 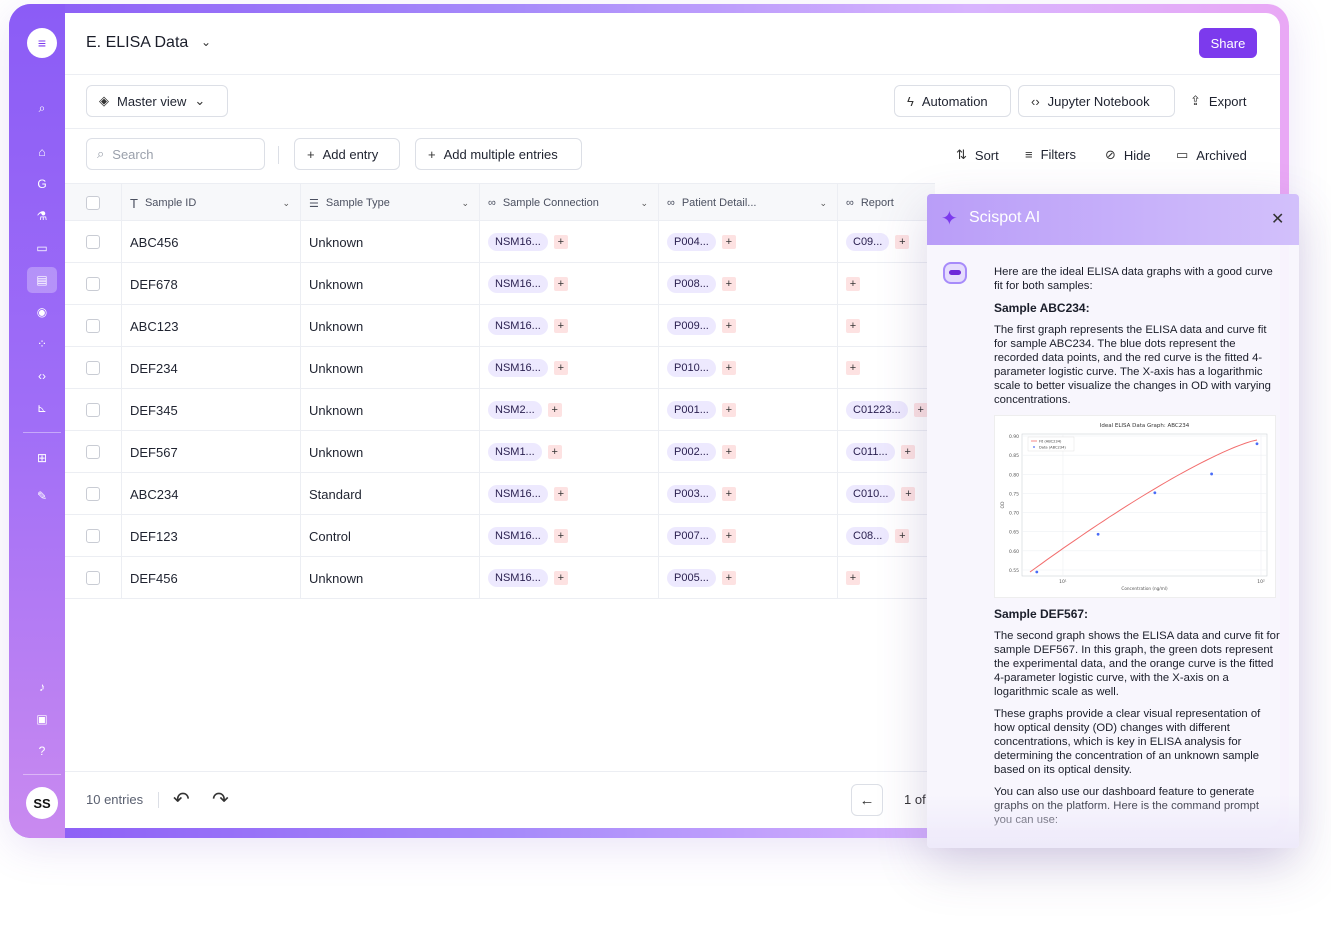 I want to click on flask-icon: ⚗, so click(x=42, y=216).